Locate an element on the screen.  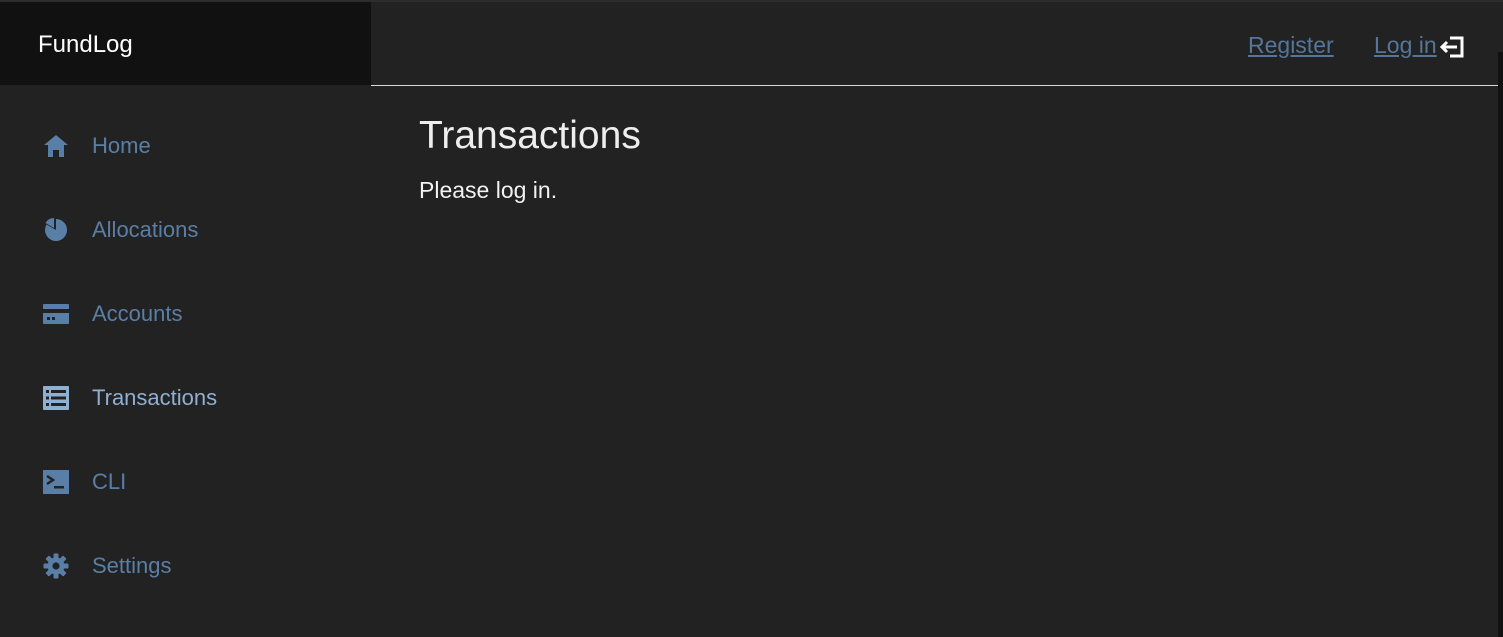
sidebar-item-home: Home is located at coordinates (96, 146).